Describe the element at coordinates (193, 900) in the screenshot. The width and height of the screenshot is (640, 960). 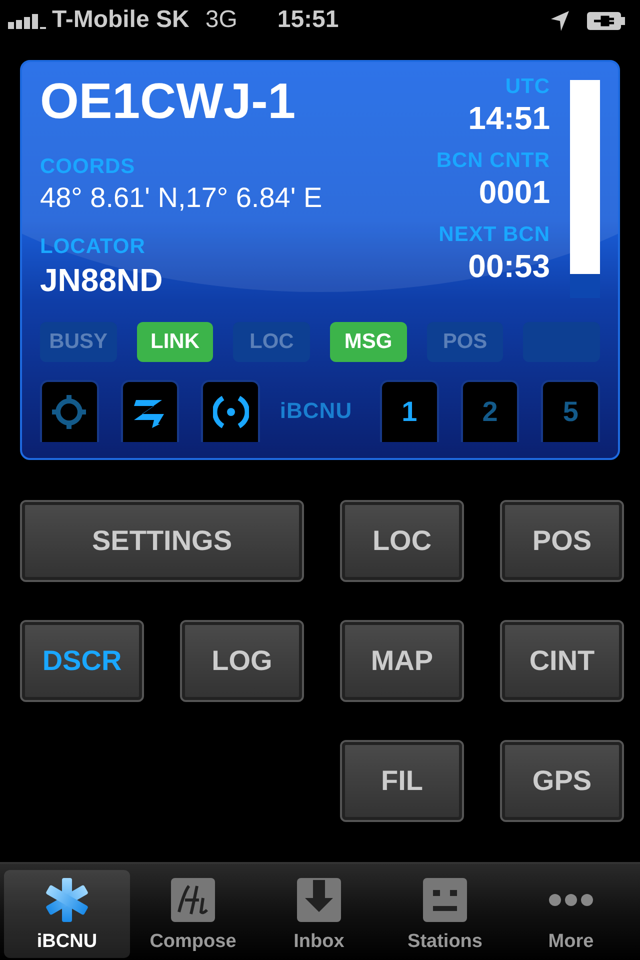
I see `signature-icon` at that location.